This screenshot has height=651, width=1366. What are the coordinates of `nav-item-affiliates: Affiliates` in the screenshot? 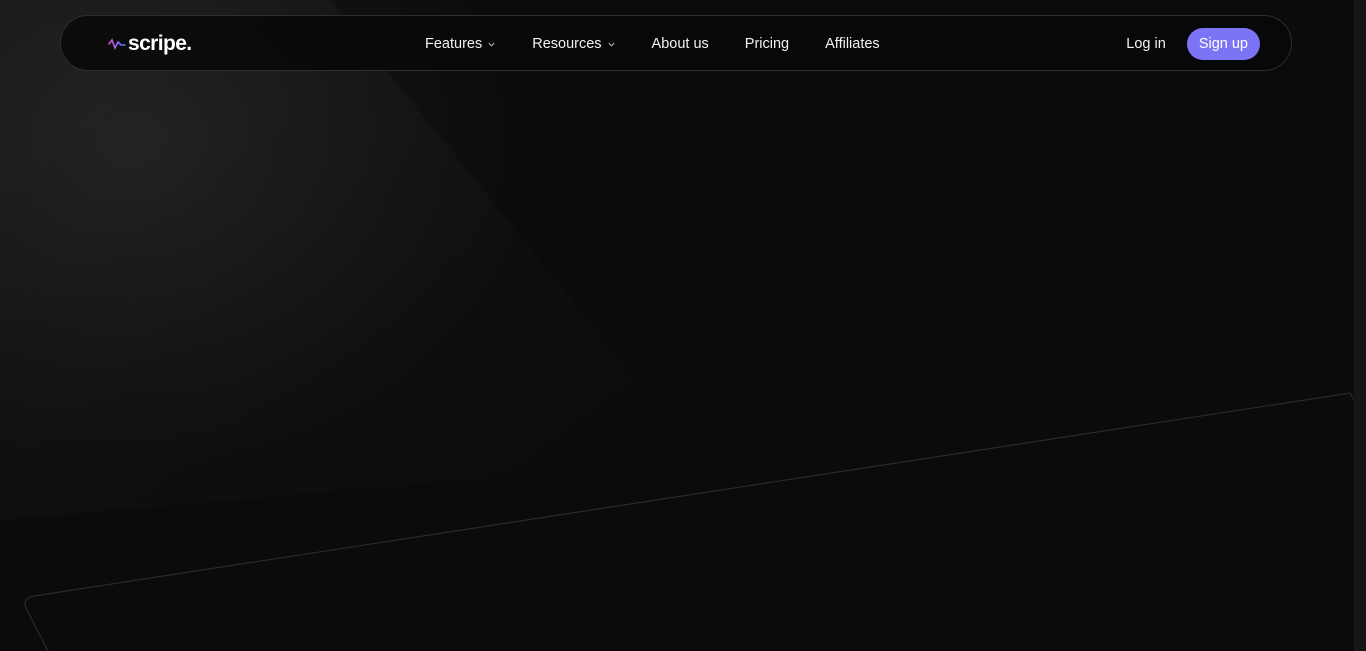 It's located at (852, 44).